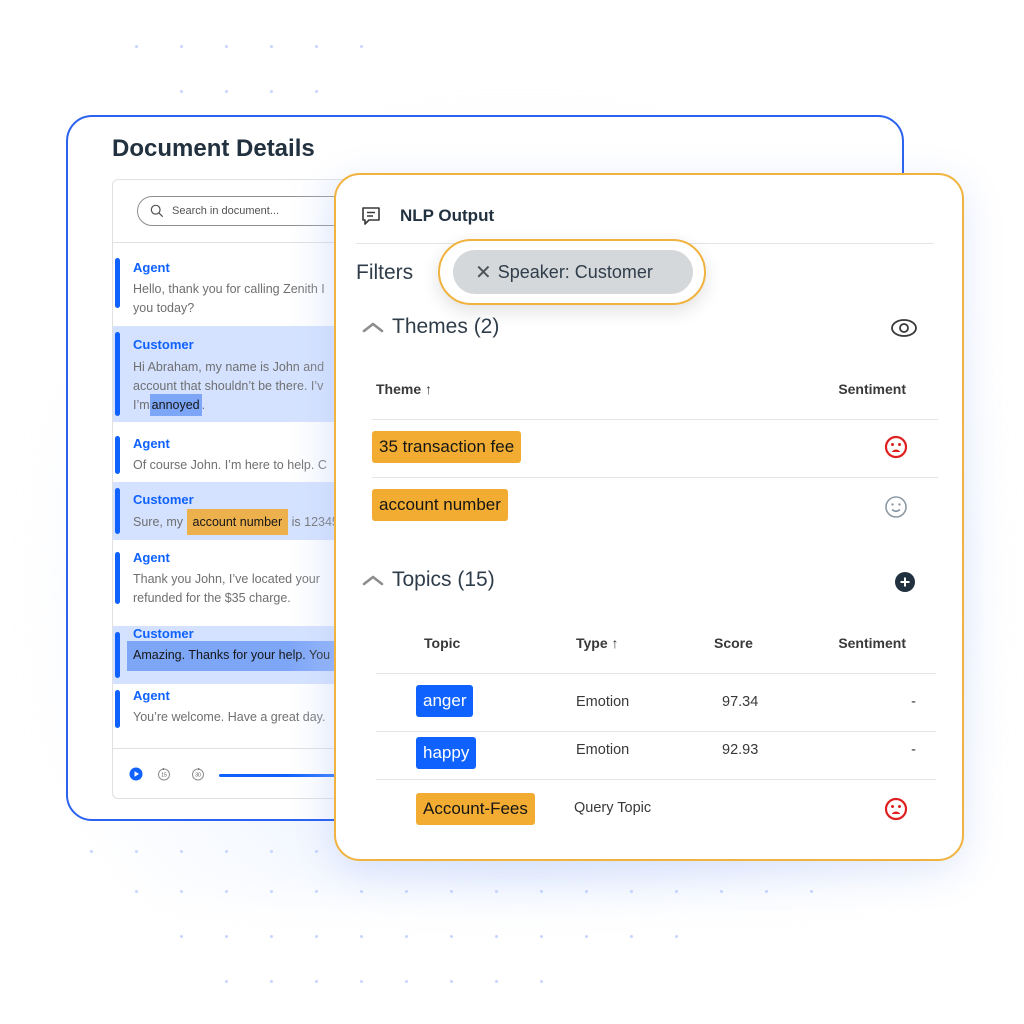 The image size is (1024, 1024). I want to click on column-header-score: Score, so click(733, 643).